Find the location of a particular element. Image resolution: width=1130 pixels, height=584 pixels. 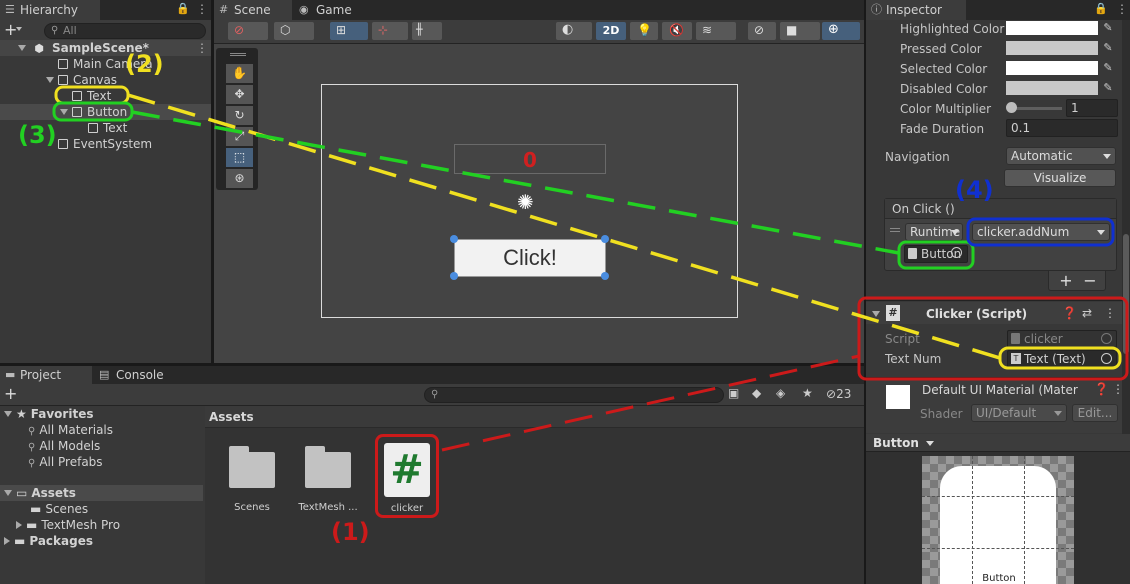

onclick-function-highlight is located at coordinates (1040, 232).